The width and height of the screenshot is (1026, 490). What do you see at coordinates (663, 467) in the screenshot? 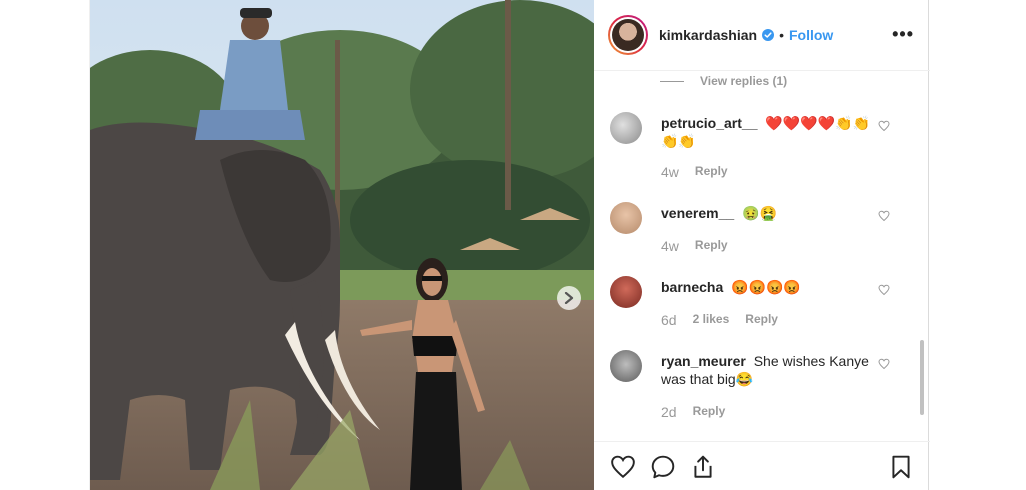
I see `comment-icon` at bounding box center [663, 467].